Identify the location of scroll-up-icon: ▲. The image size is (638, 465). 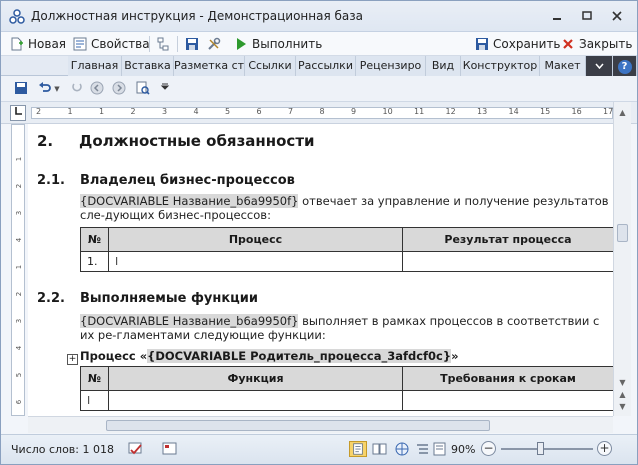
(622, 112).